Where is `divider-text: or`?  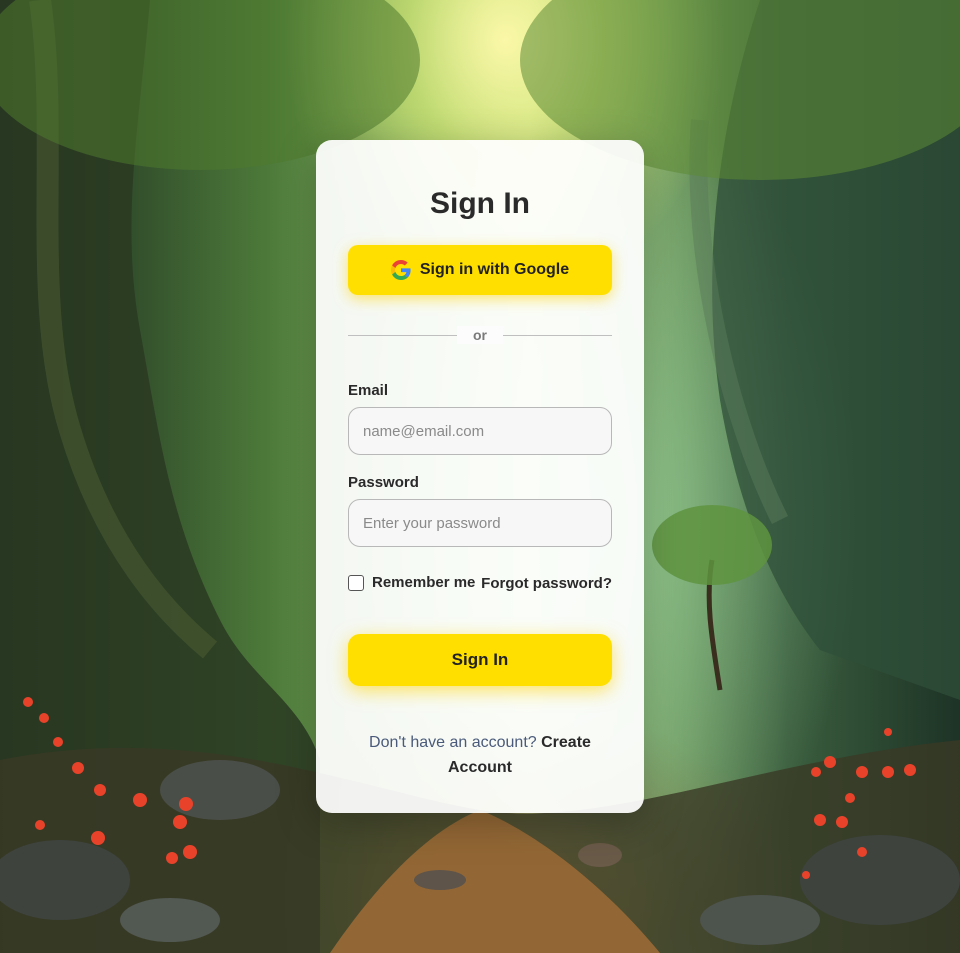
divider-text: or is located at coordinates (480, 335).